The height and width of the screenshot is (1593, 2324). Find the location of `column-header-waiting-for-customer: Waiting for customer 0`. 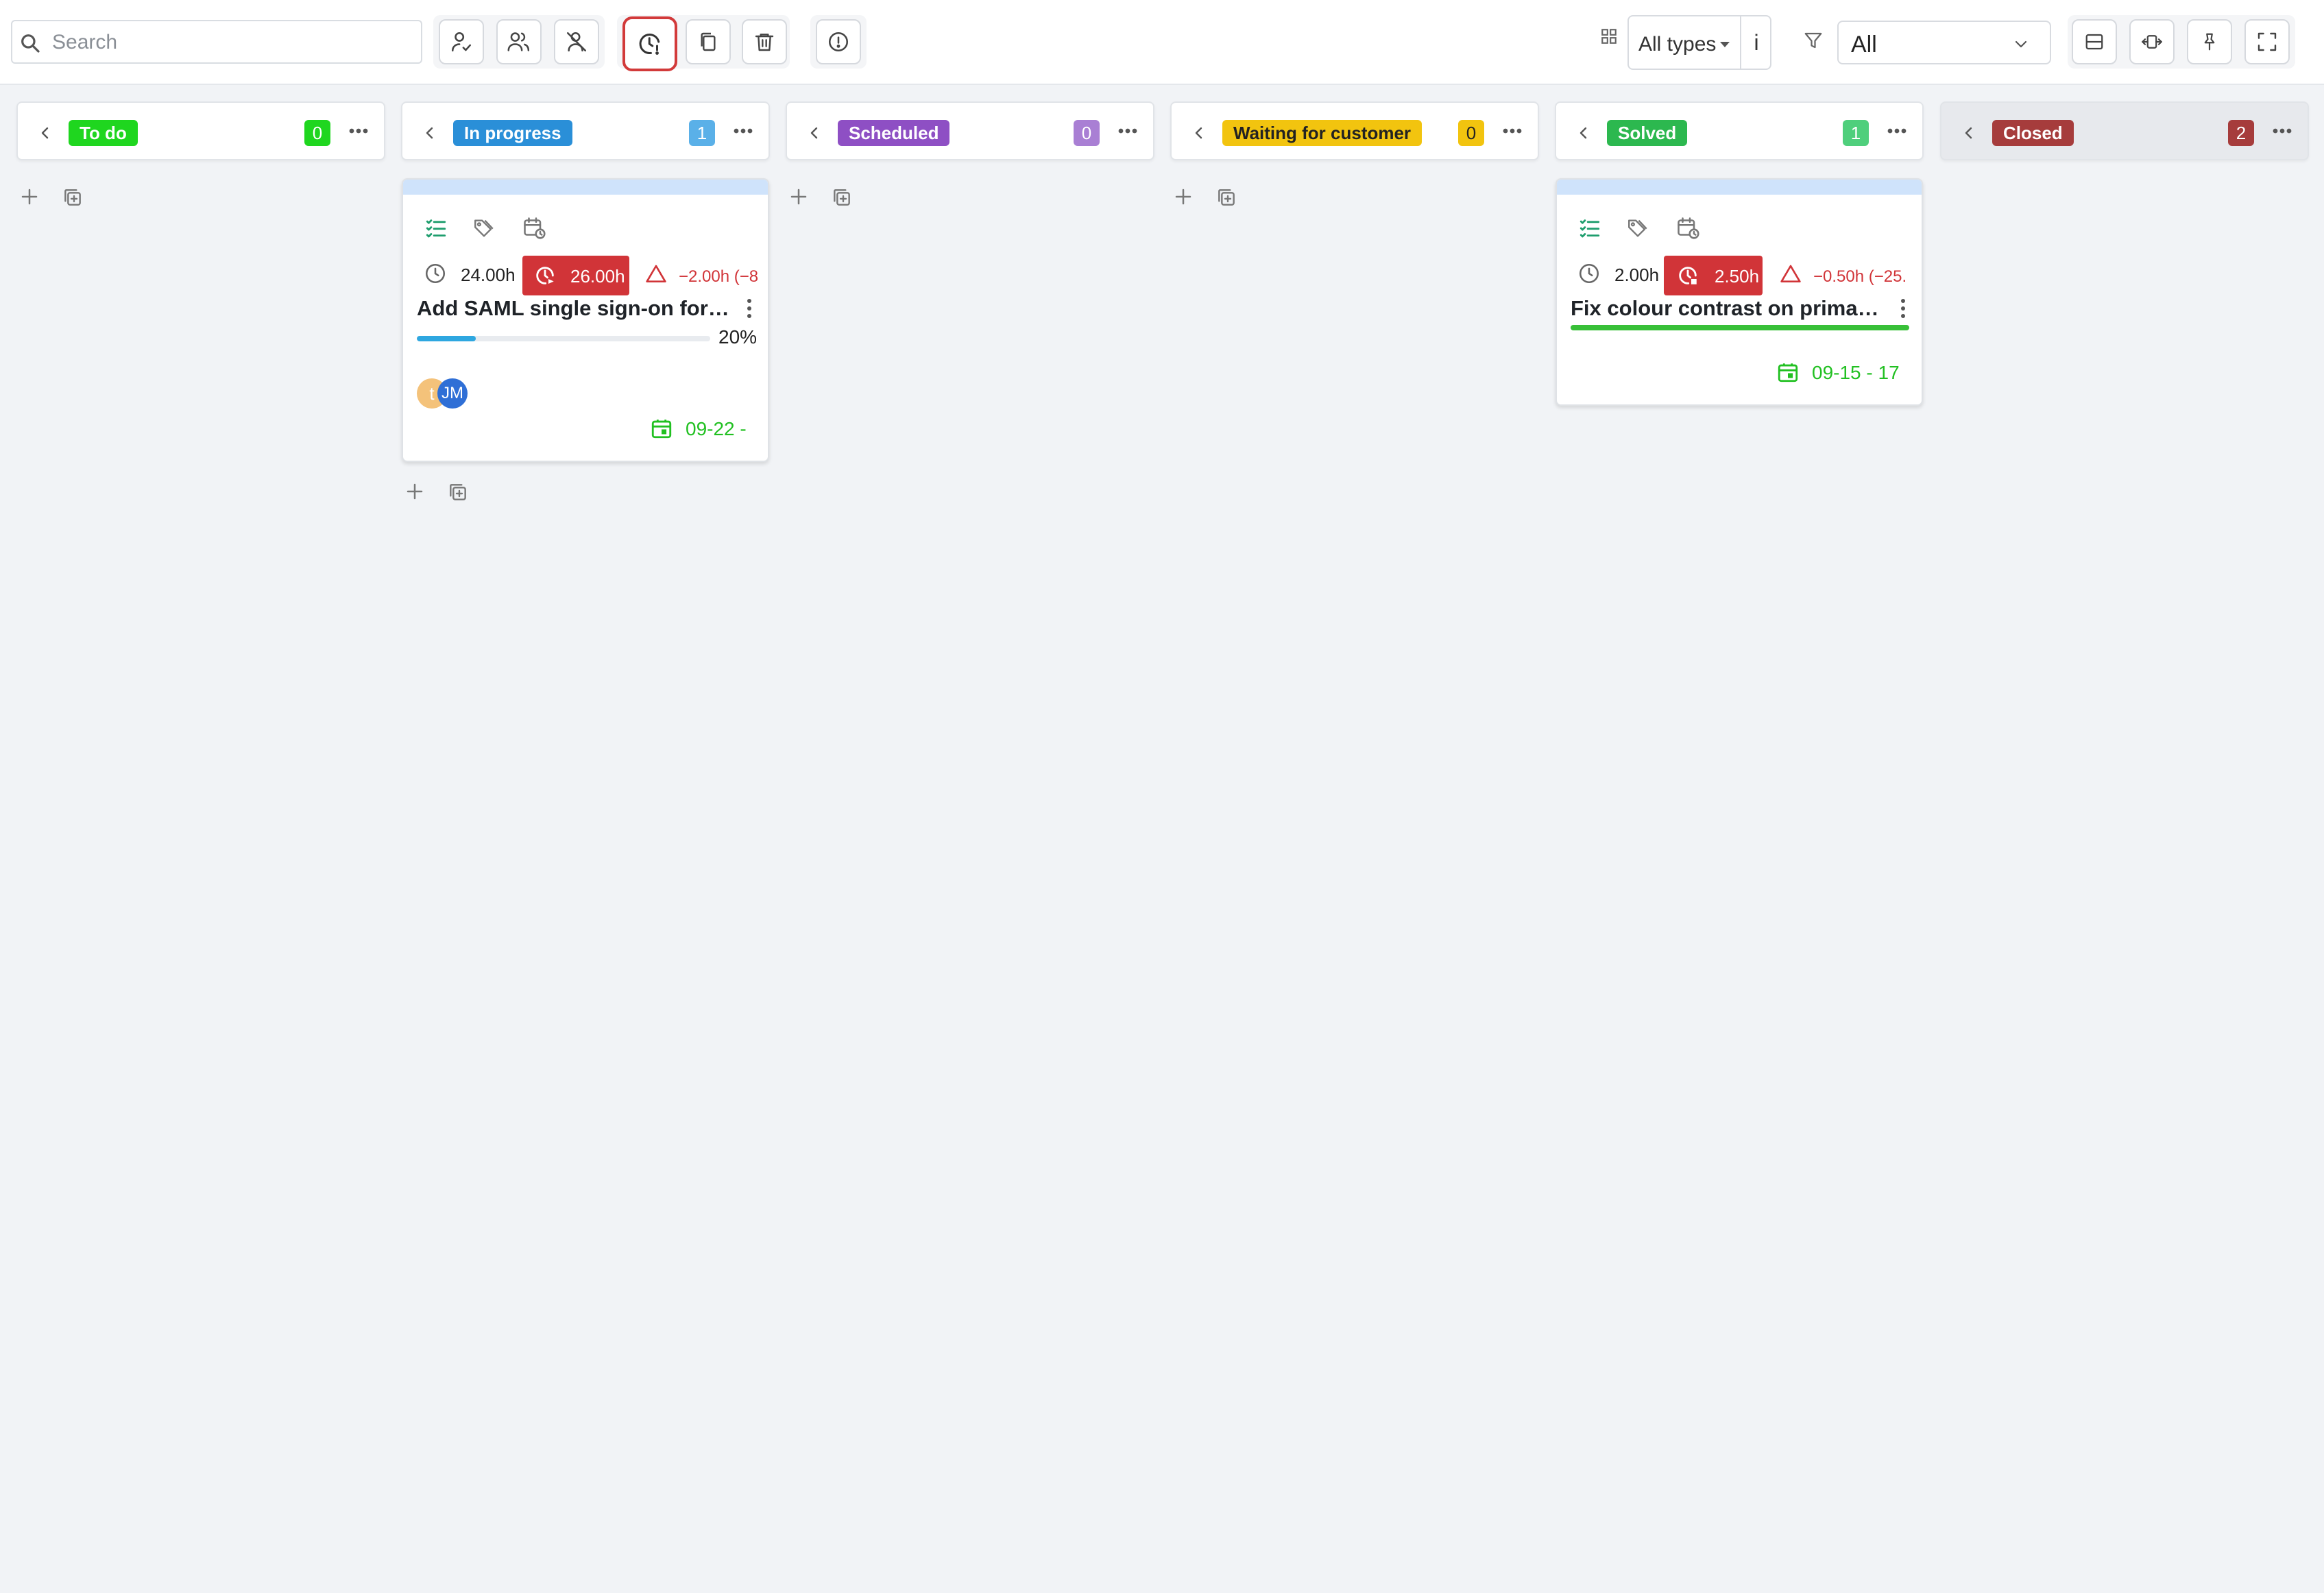

column-header-waiting-for-customer: Waiting for customer 0 is located at coordinates (1354, 130).